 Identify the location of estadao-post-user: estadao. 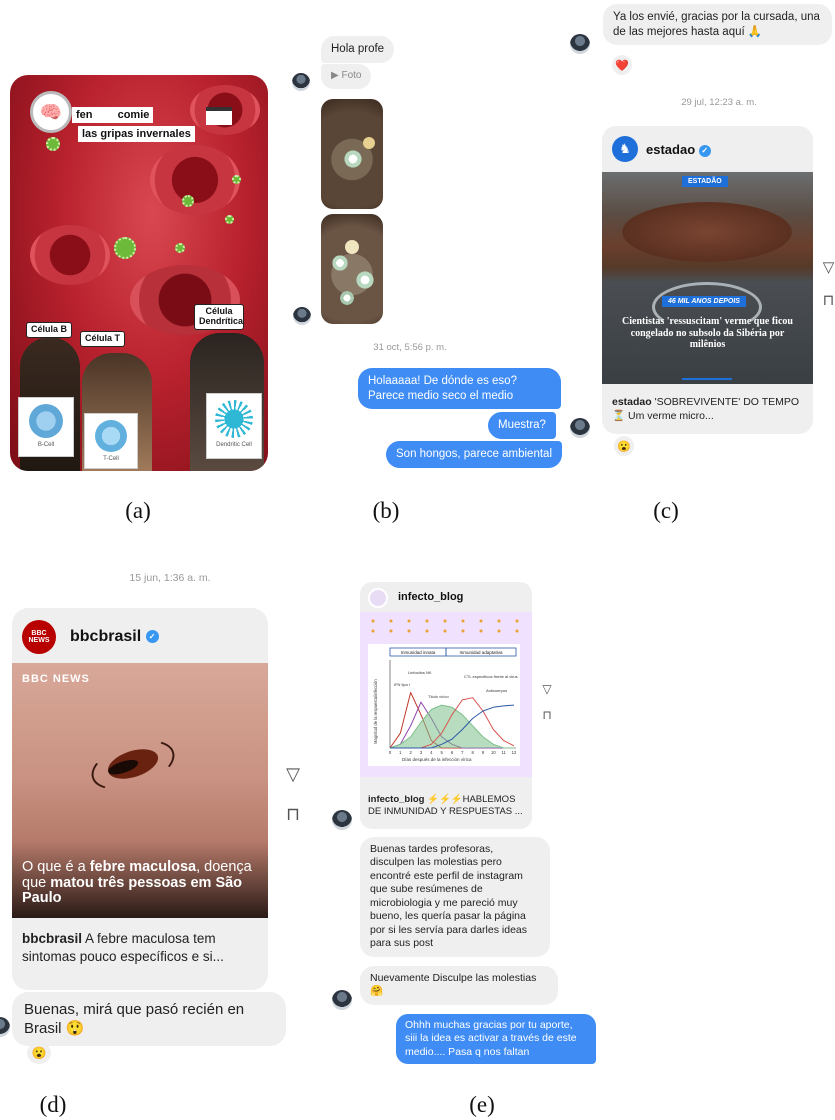
(632, 402).